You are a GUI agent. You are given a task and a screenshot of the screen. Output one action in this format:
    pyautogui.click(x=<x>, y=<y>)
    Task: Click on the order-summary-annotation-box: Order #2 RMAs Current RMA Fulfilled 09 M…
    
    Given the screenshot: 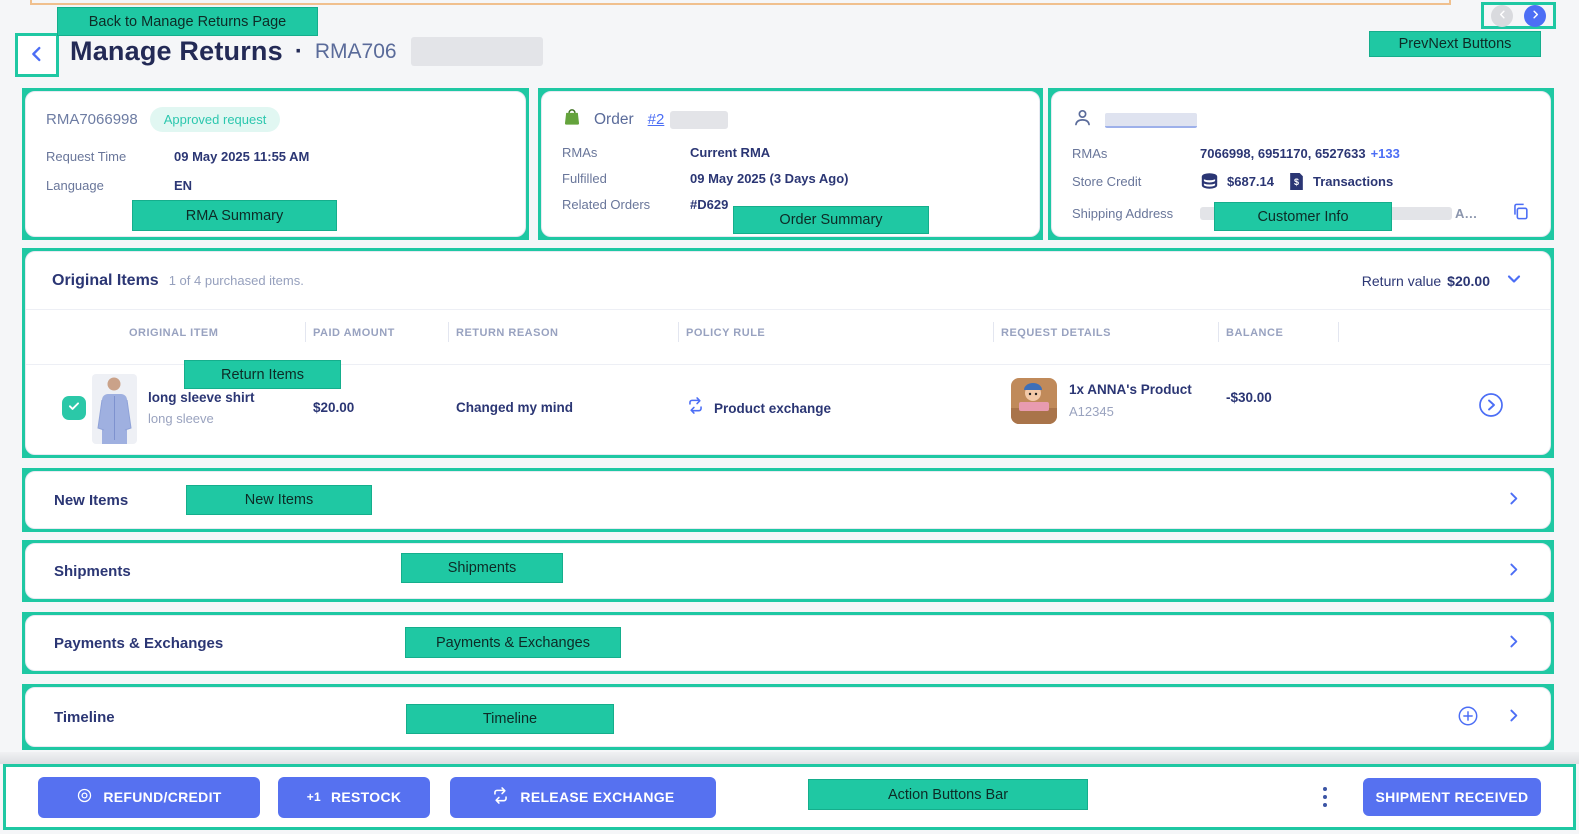 What is the action you would take?
    pyautogui.click(x=790, y=164)
    